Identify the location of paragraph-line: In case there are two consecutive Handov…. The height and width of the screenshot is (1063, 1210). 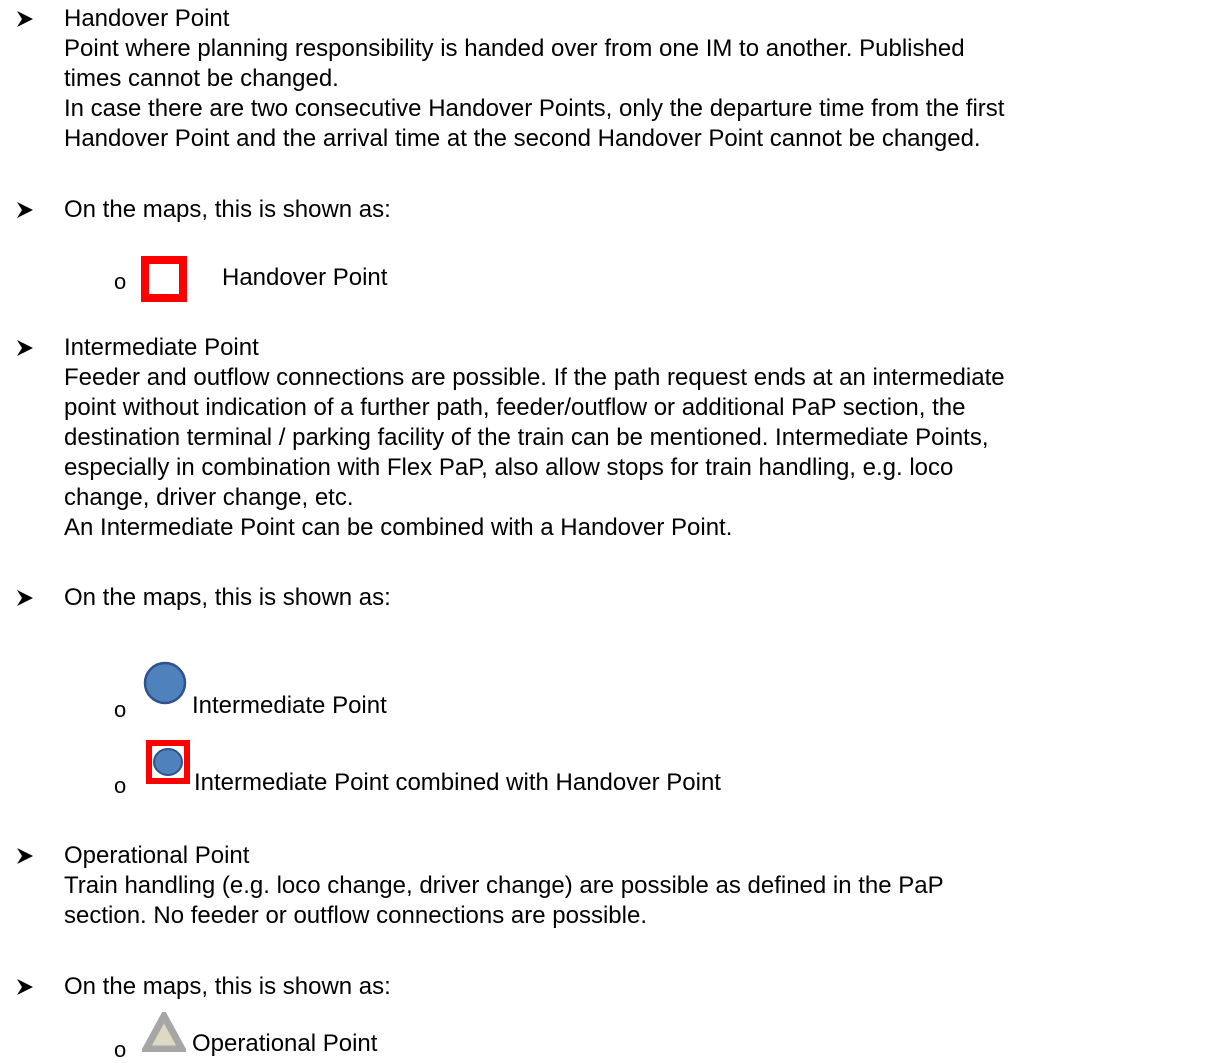
(534, 108).